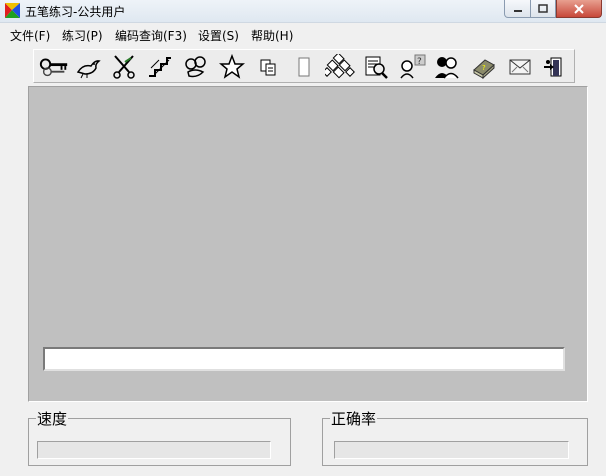 The width and height of the screenshot is (606, 476). I want to click on flowers-icon, so click(196, 67).